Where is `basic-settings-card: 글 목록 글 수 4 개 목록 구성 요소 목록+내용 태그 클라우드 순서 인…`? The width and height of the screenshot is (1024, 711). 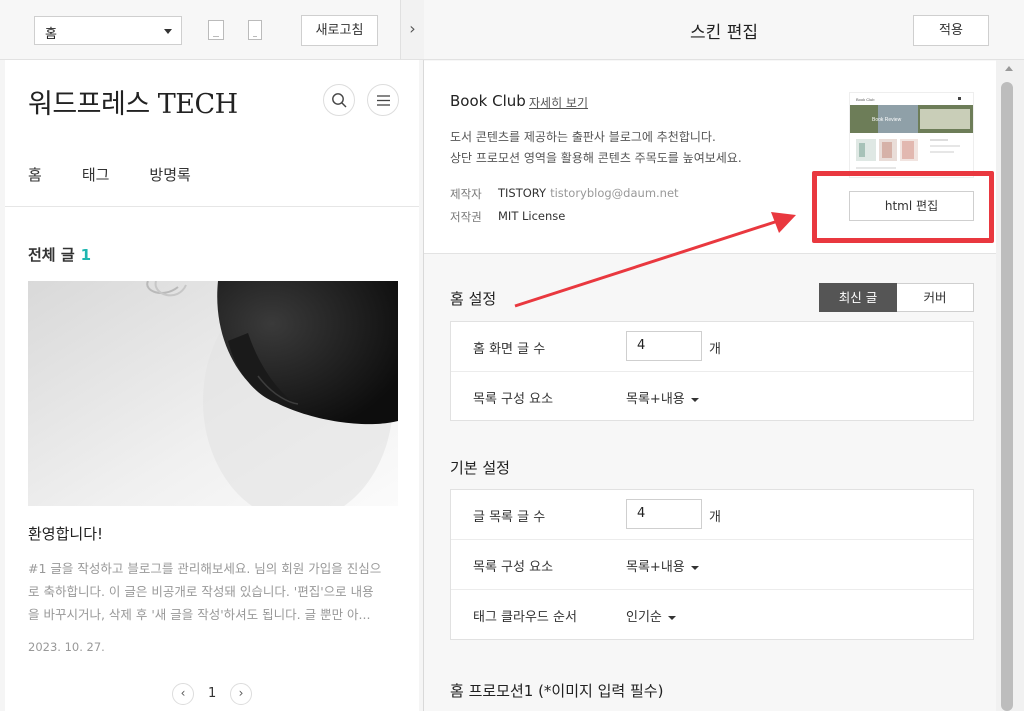 basic-settings-card: 글 목록 글 수 4 개 목록 구성 요소 목록+내용 태그 클라우드 순서 인… is located at coordinates (712, 564).